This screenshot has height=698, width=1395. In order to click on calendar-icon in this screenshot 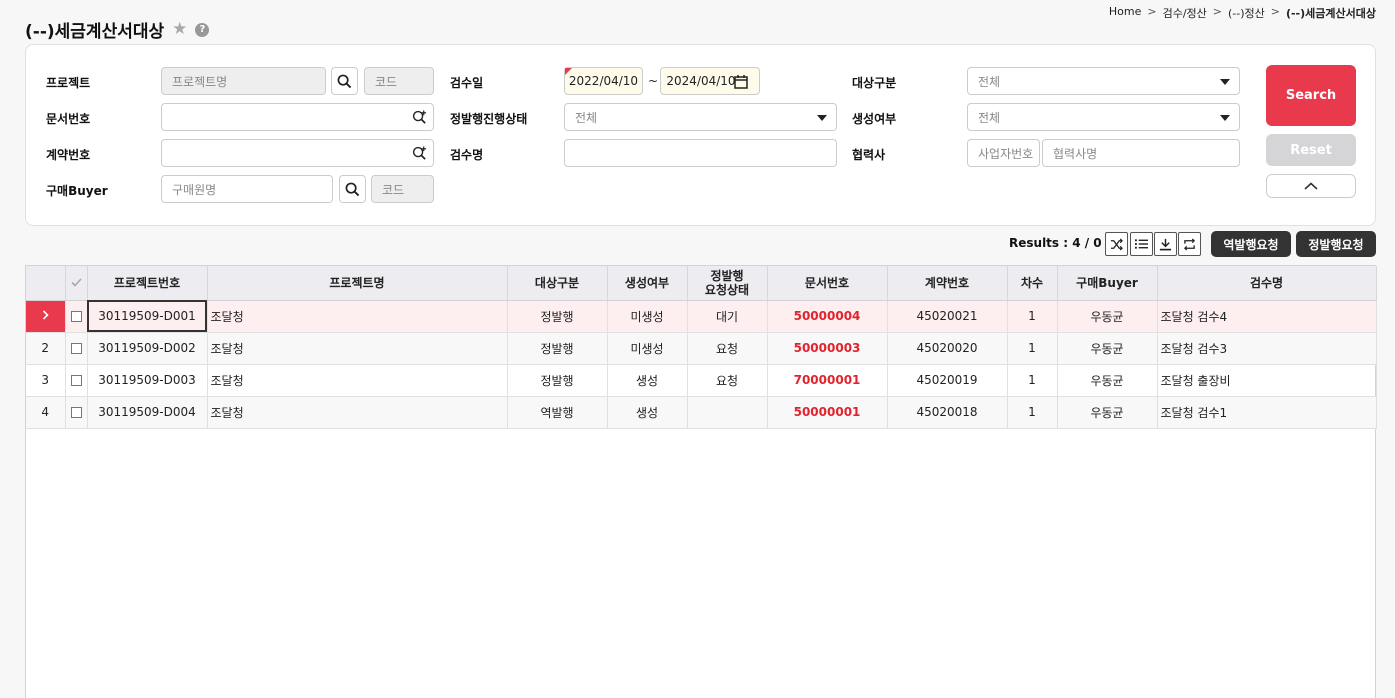, I will do `click(741, 81)`.